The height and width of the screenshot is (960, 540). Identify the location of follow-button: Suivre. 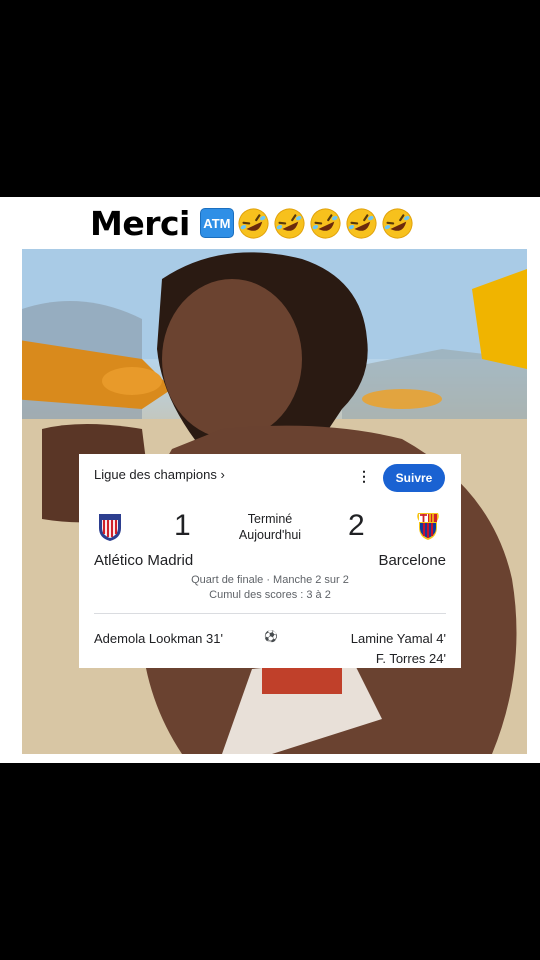
(414, 478).